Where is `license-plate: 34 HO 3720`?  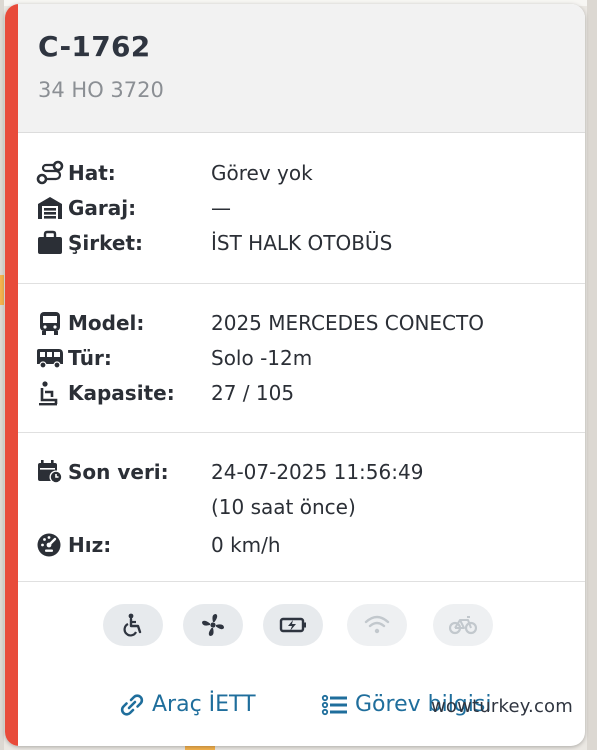
license-plate: 34 HO 3720 is located at coordinates (101, 90).